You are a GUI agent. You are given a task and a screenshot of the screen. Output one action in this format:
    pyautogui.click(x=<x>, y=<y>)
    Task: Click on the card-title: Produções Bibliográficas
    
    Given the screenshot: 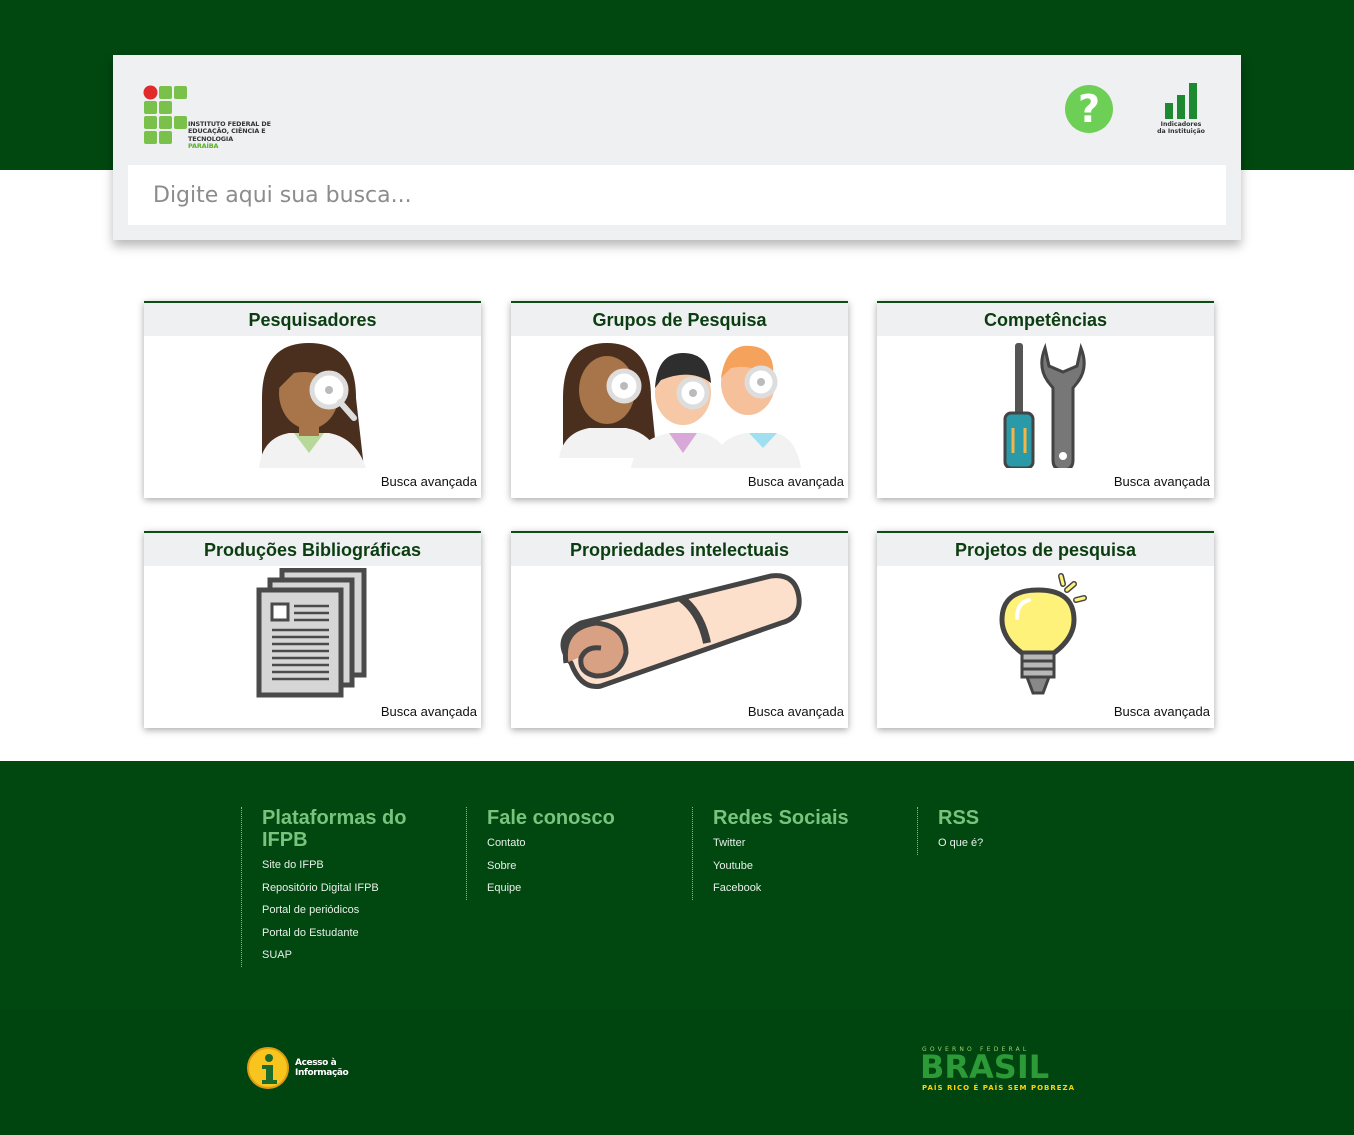 What is the action you would take?
    pyautogui.click(x=312, y=549)
    